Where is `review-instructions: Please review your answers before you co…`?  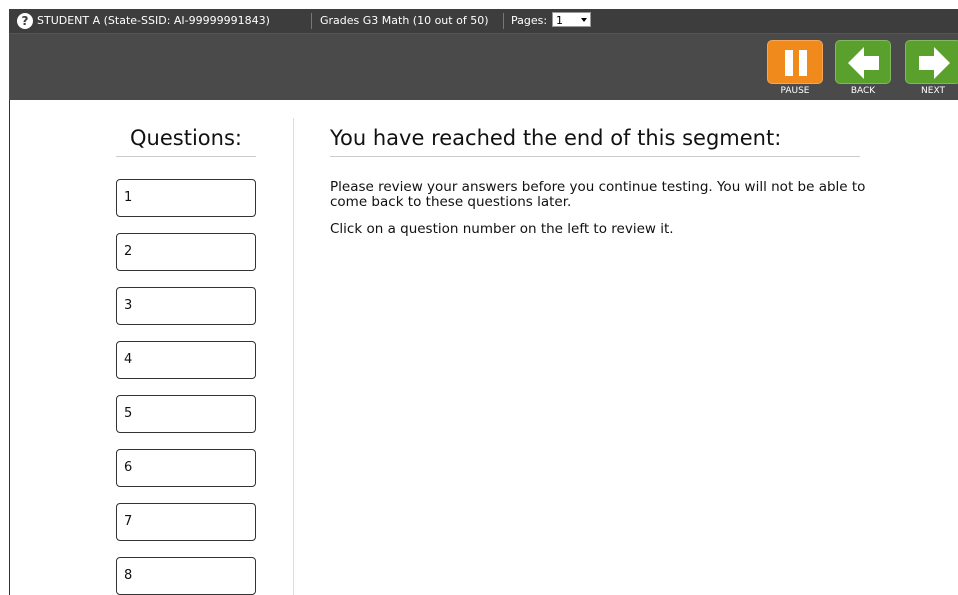
review-instructions: Please review your answers before you co… is located at coordinates (598, 194).